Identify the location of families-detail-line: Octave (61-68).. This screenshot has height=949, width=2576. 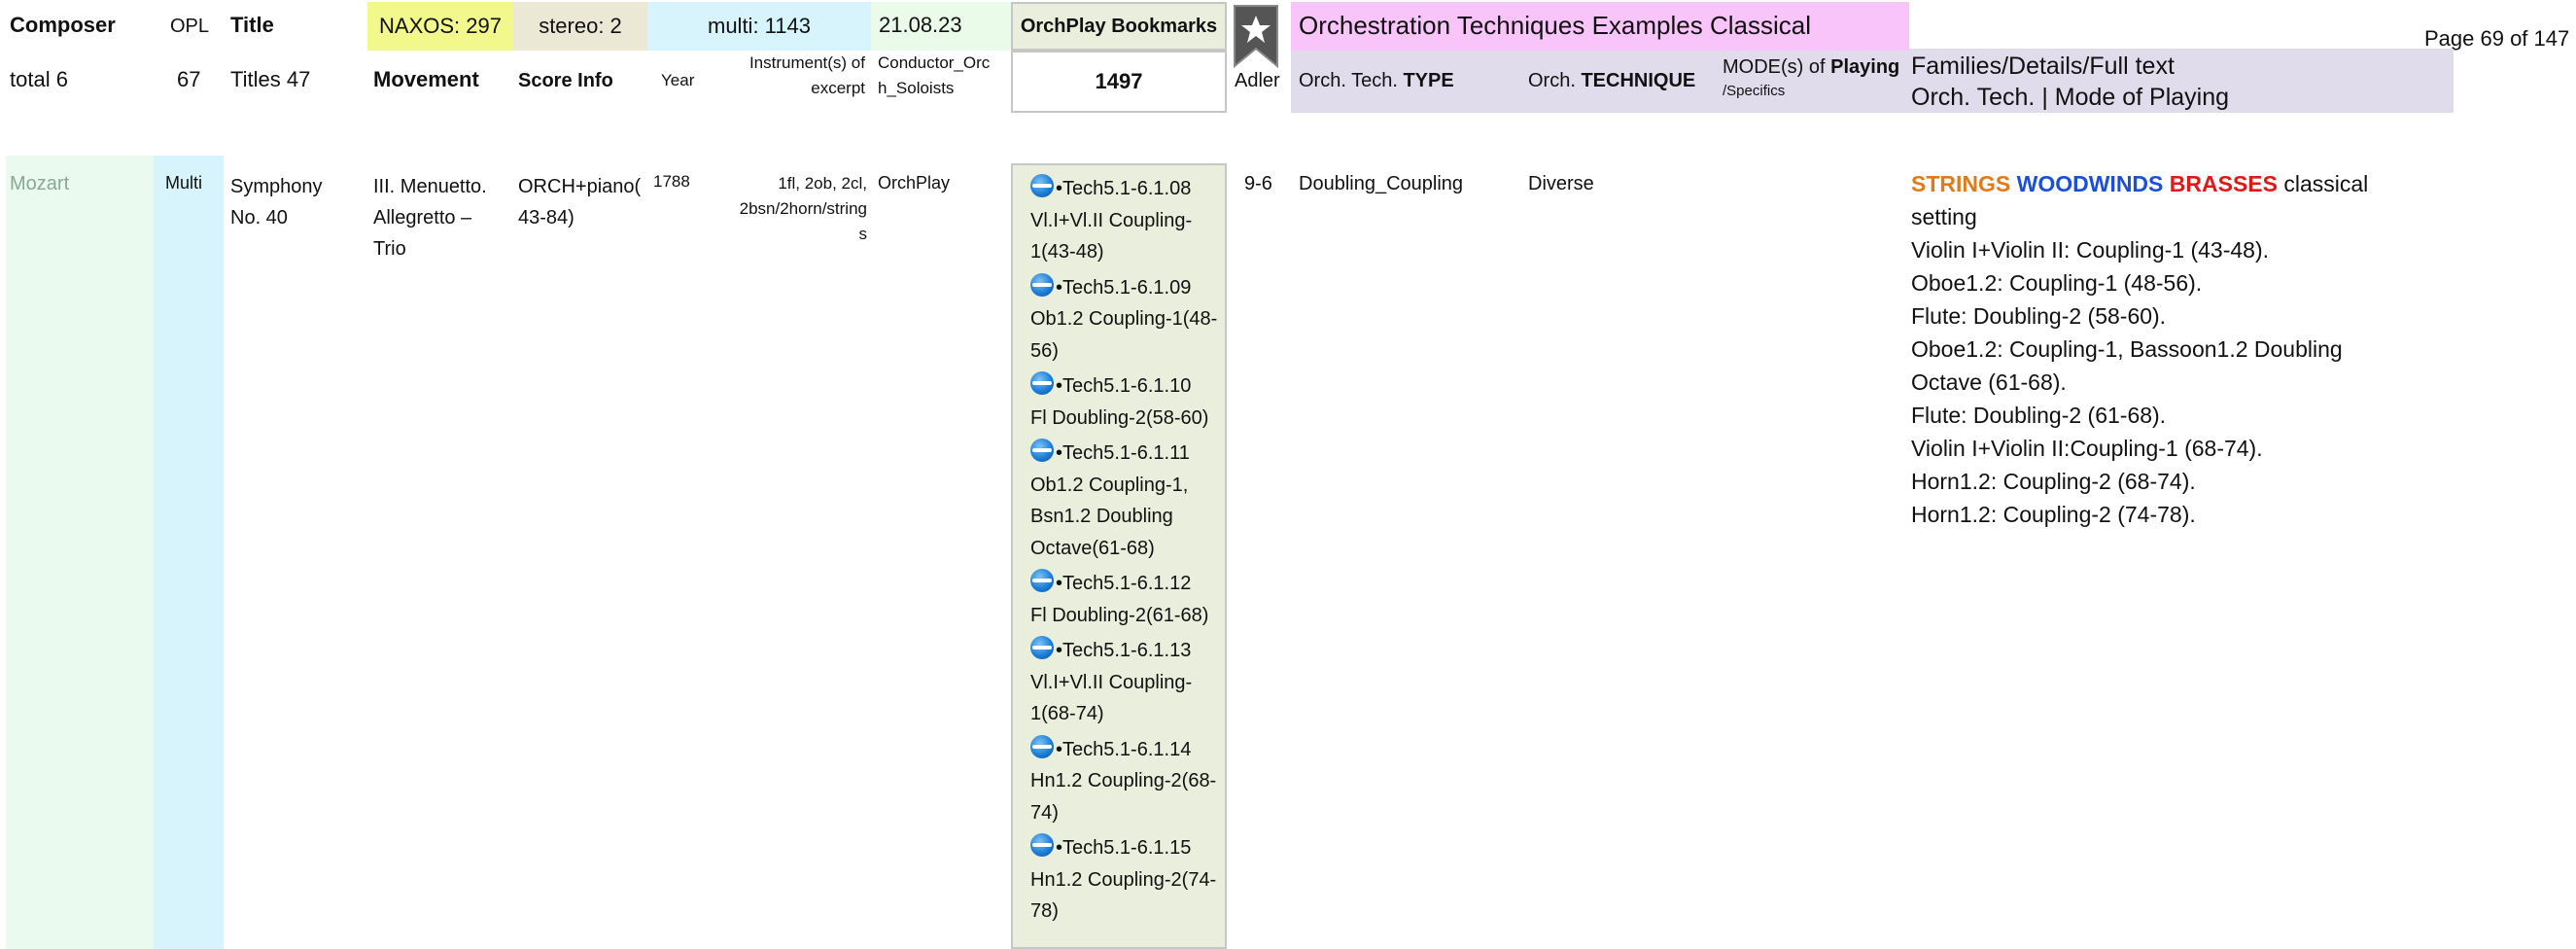
(1989, 382).